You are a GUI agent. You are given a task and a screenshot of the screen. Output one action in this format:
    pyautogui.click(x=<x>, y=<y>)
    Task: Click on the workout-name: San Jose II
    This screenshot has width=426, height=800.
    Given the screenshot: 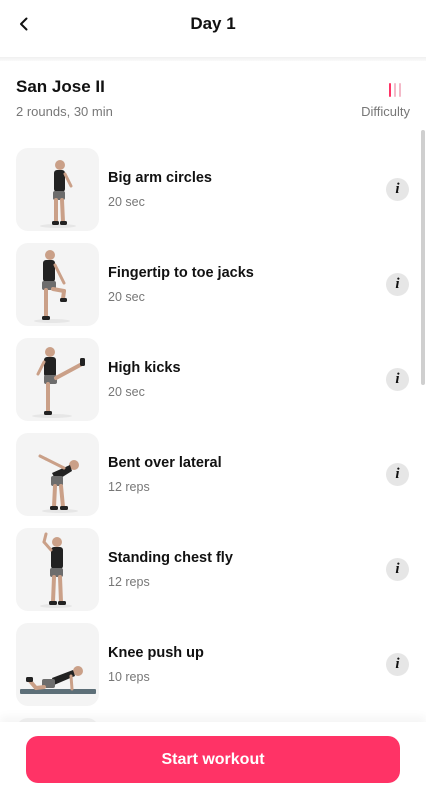 What is the action you would take?
    pyautogui.click(x=60, y=86)
    